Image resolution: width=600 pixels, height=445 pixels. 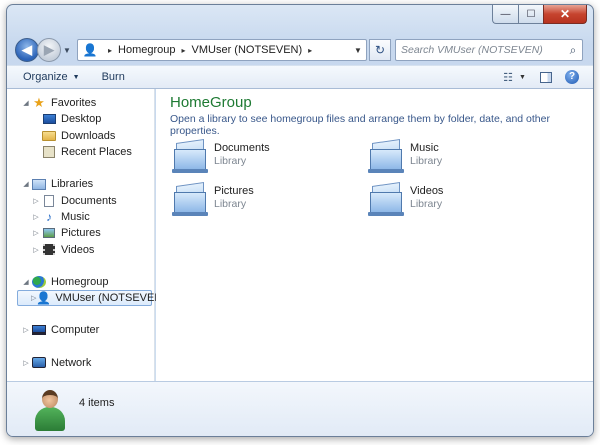 I want to click on page-title: HomeGroup, so click(x=211, y=102).